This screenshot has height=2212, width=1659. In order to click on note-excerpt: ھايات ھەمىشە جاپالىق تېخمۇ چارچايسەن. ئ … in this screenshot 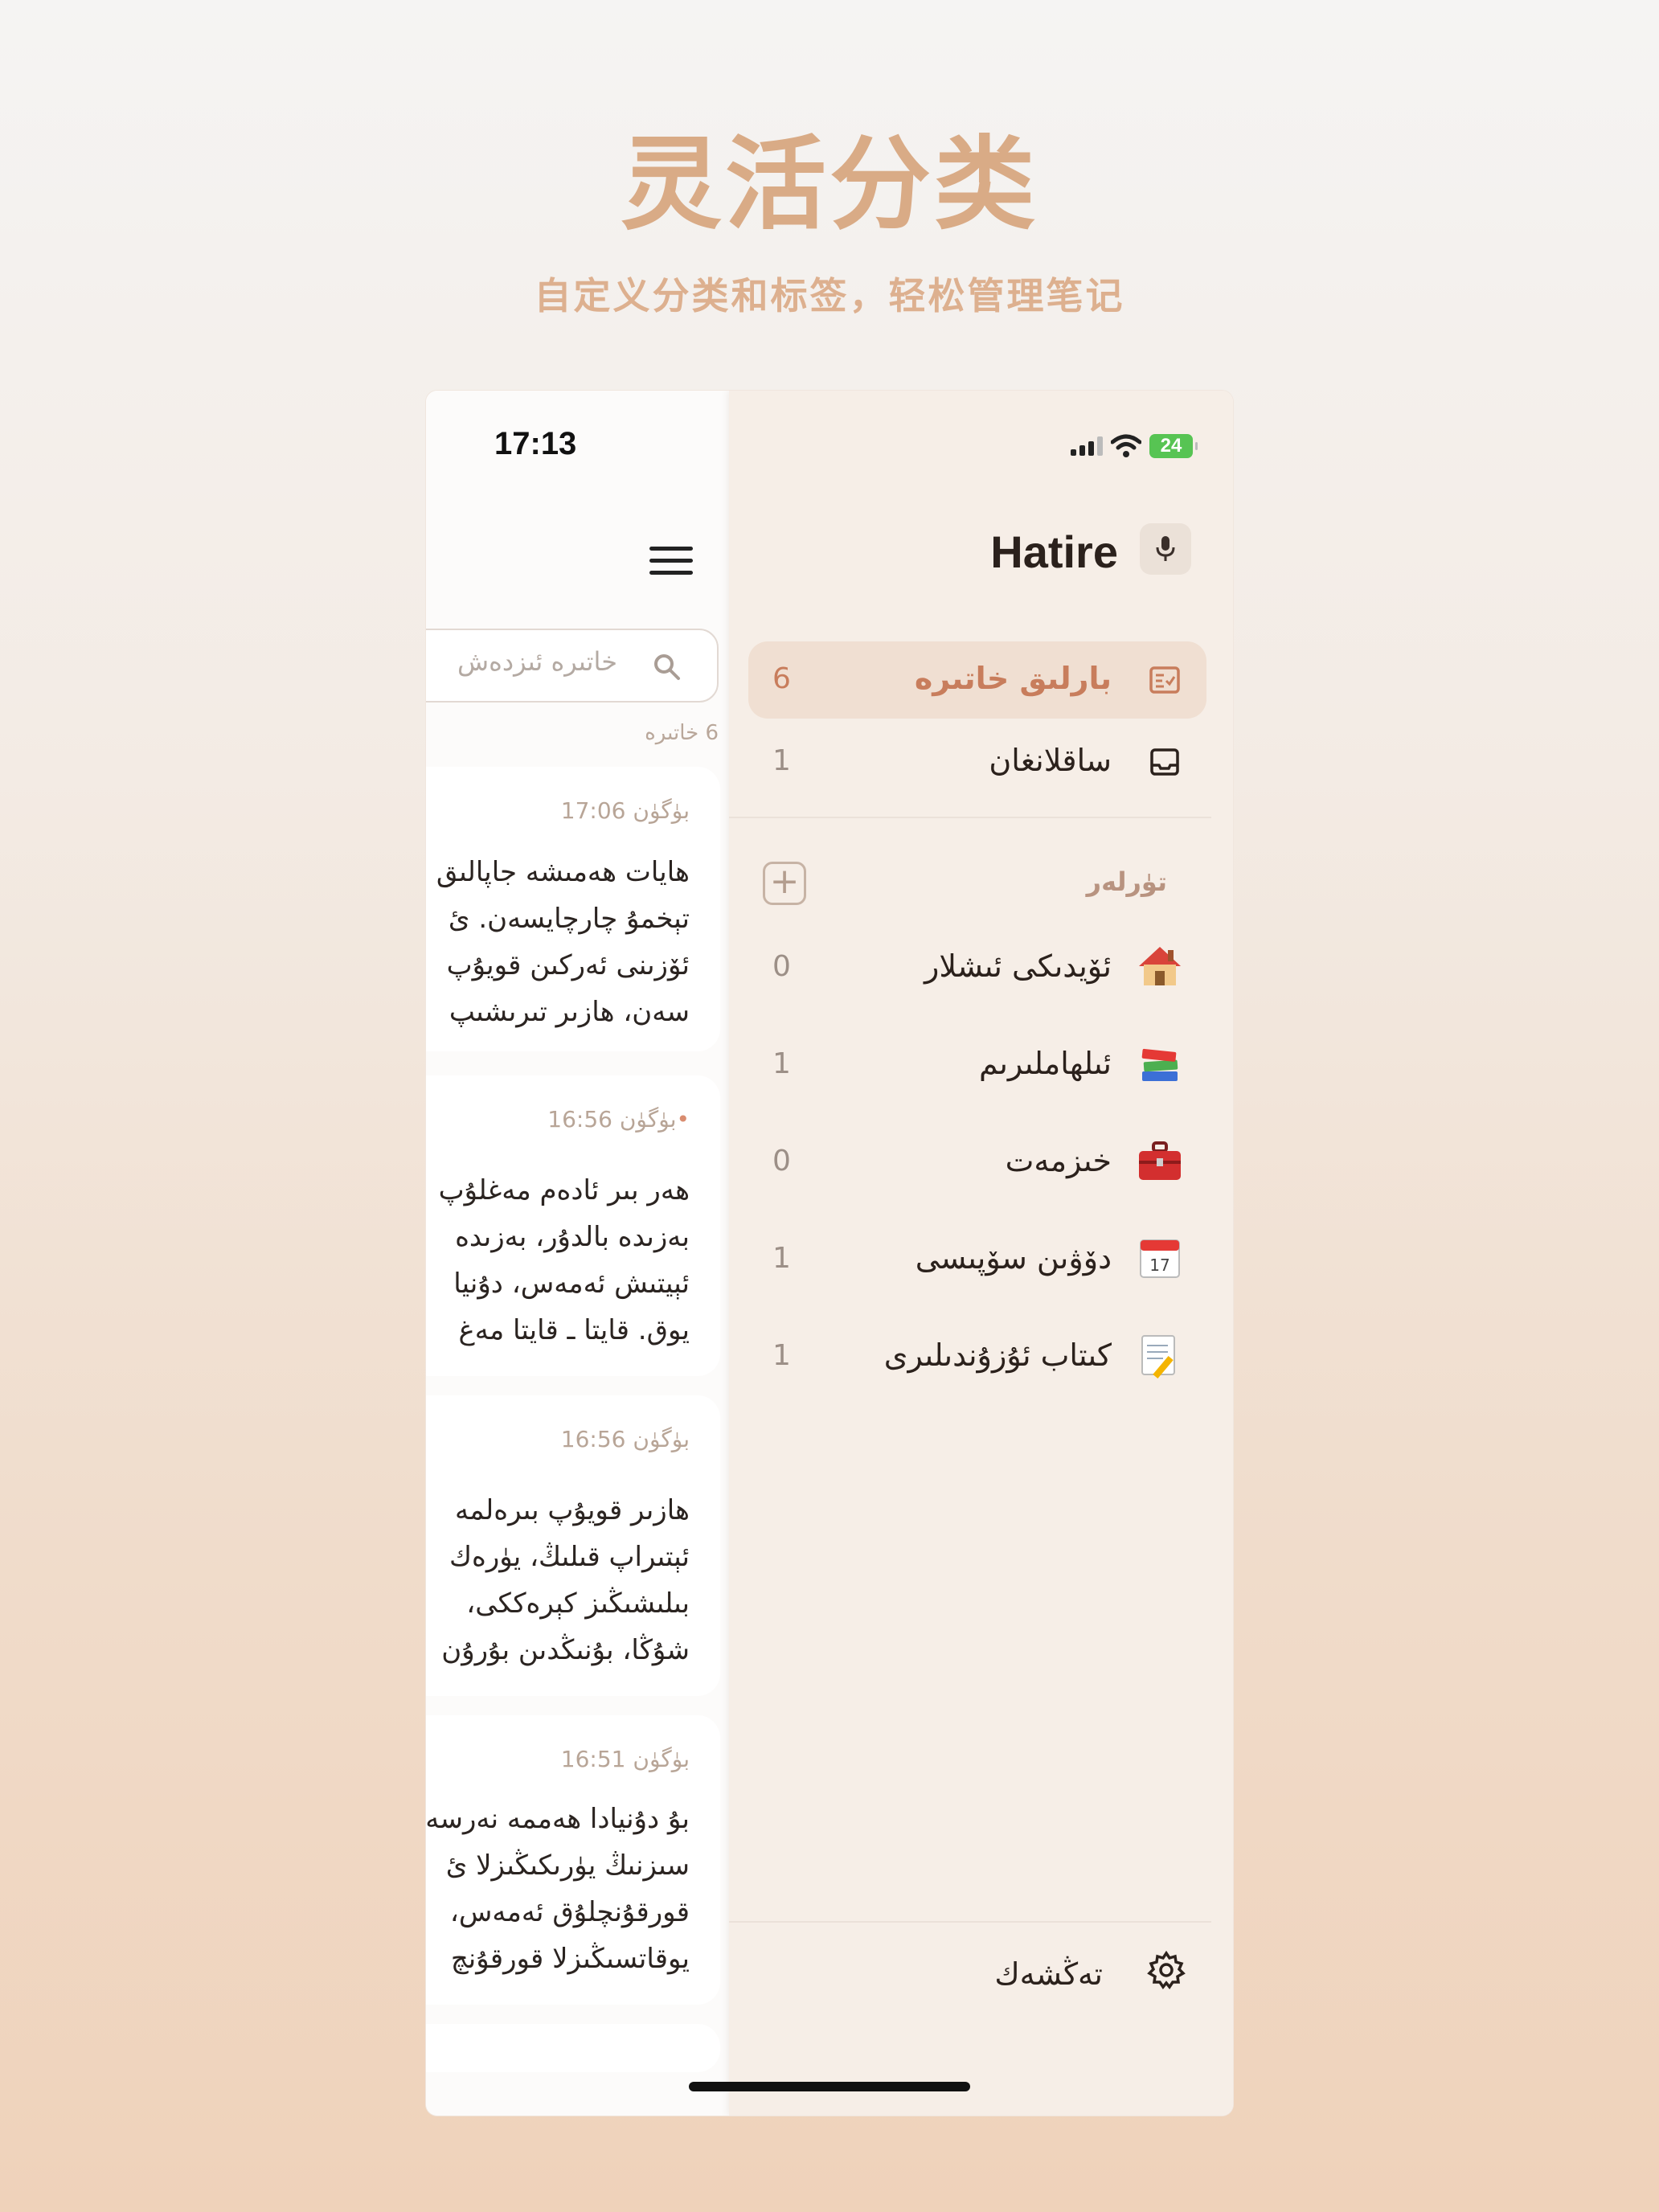, I will do `click(563, 942)`.